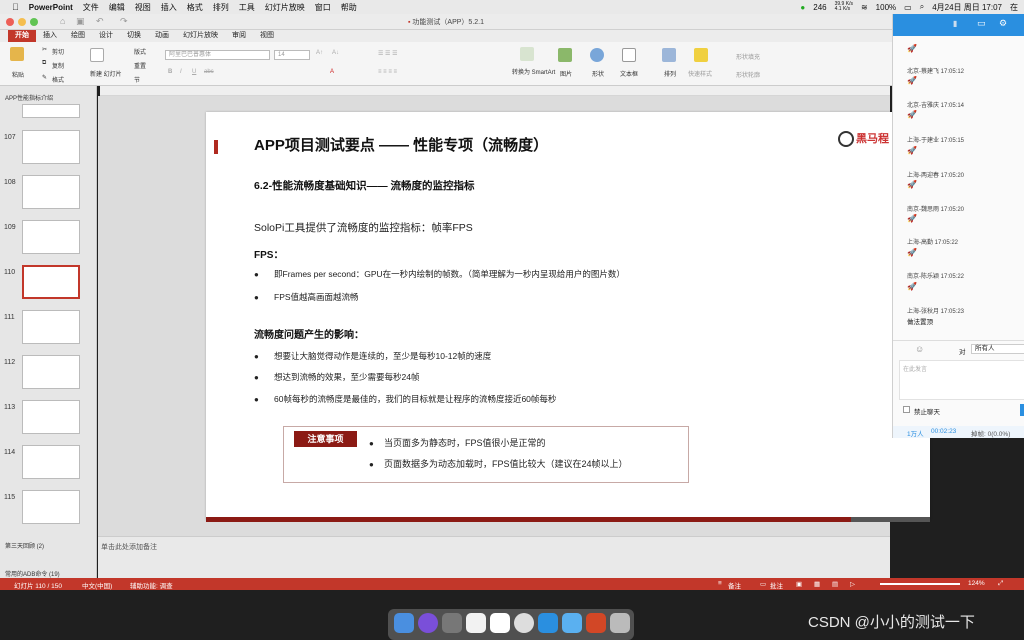 Image resolution: width=1024 pixels, height=640 pixels. I want to click on paste-icon, so click(17, 54).